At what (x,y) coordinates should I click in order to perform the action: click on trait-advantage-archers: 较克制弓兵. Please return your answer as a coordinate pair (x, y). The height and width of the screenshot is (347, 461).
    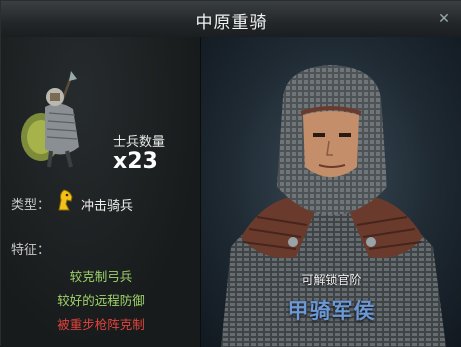
    Looking at the image, I should click on (101, 276).